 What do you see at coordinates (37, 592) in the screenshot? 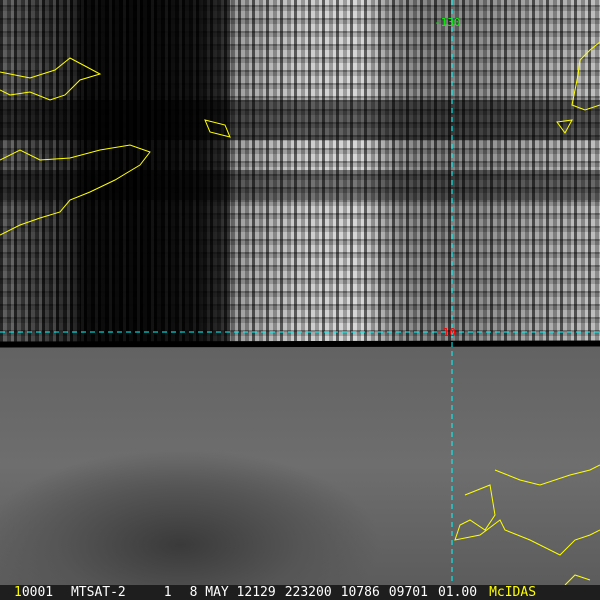
I see `image-number: 0001` at bounding box center [37, 592].